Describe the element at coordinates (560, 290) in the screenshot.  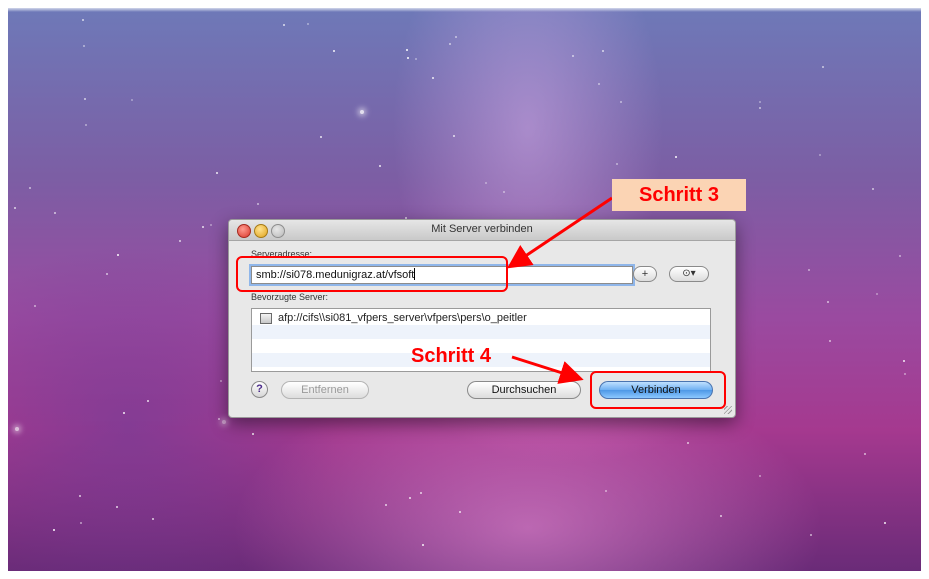
I see `annotation-arrows` at that location.